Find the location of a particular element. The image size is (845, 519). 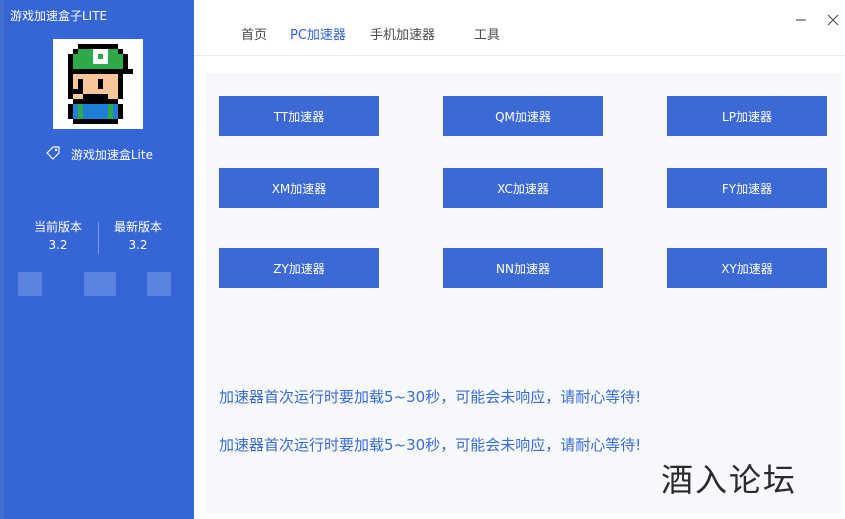

tab-home: 首页 is located at coordinates (254, 33).